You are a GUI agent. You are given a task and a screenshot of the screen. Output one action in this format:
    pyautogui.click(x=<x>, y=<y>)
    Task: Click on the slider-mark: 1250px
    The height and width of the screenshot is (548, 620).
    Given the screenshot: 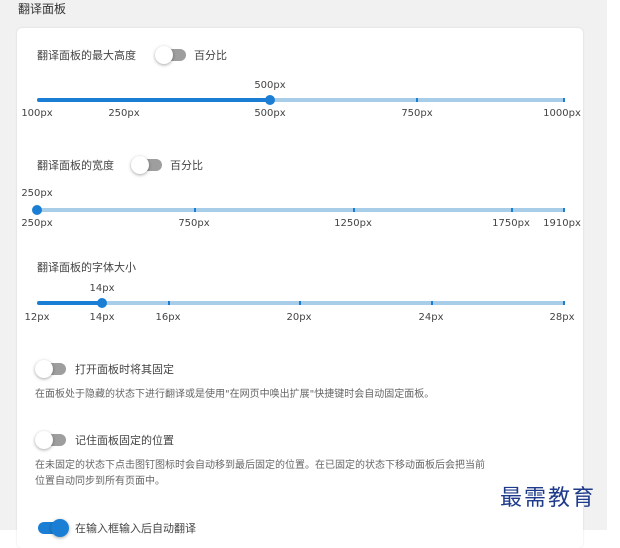 What is the action you would take?
    pyautogui.click(x=353, y=223)
    